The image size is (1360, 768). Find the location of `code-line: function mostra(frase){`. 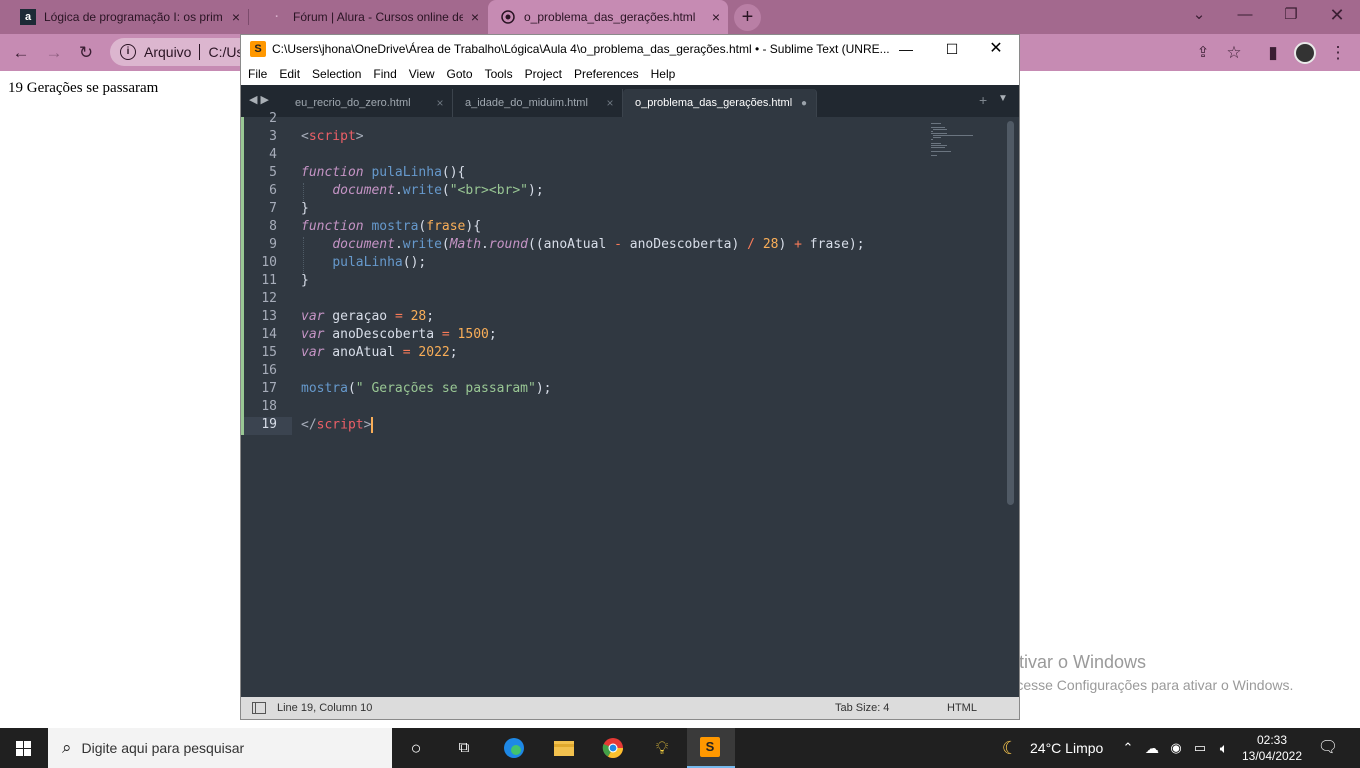

code-line: function mostra(frase){ is located at coordinates (391, 226).